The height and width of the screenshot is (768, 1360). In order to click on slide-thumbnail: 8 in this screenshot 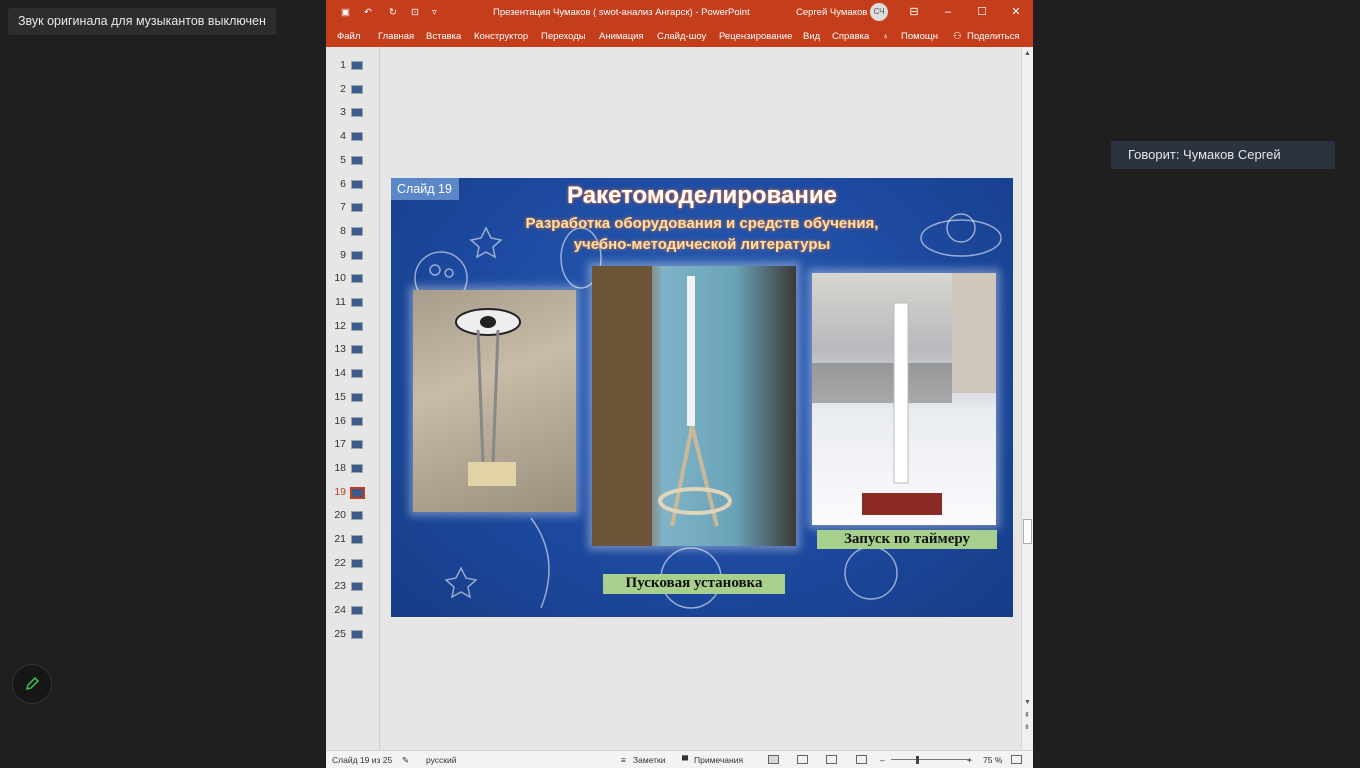, I will do `click(353, 231)`.